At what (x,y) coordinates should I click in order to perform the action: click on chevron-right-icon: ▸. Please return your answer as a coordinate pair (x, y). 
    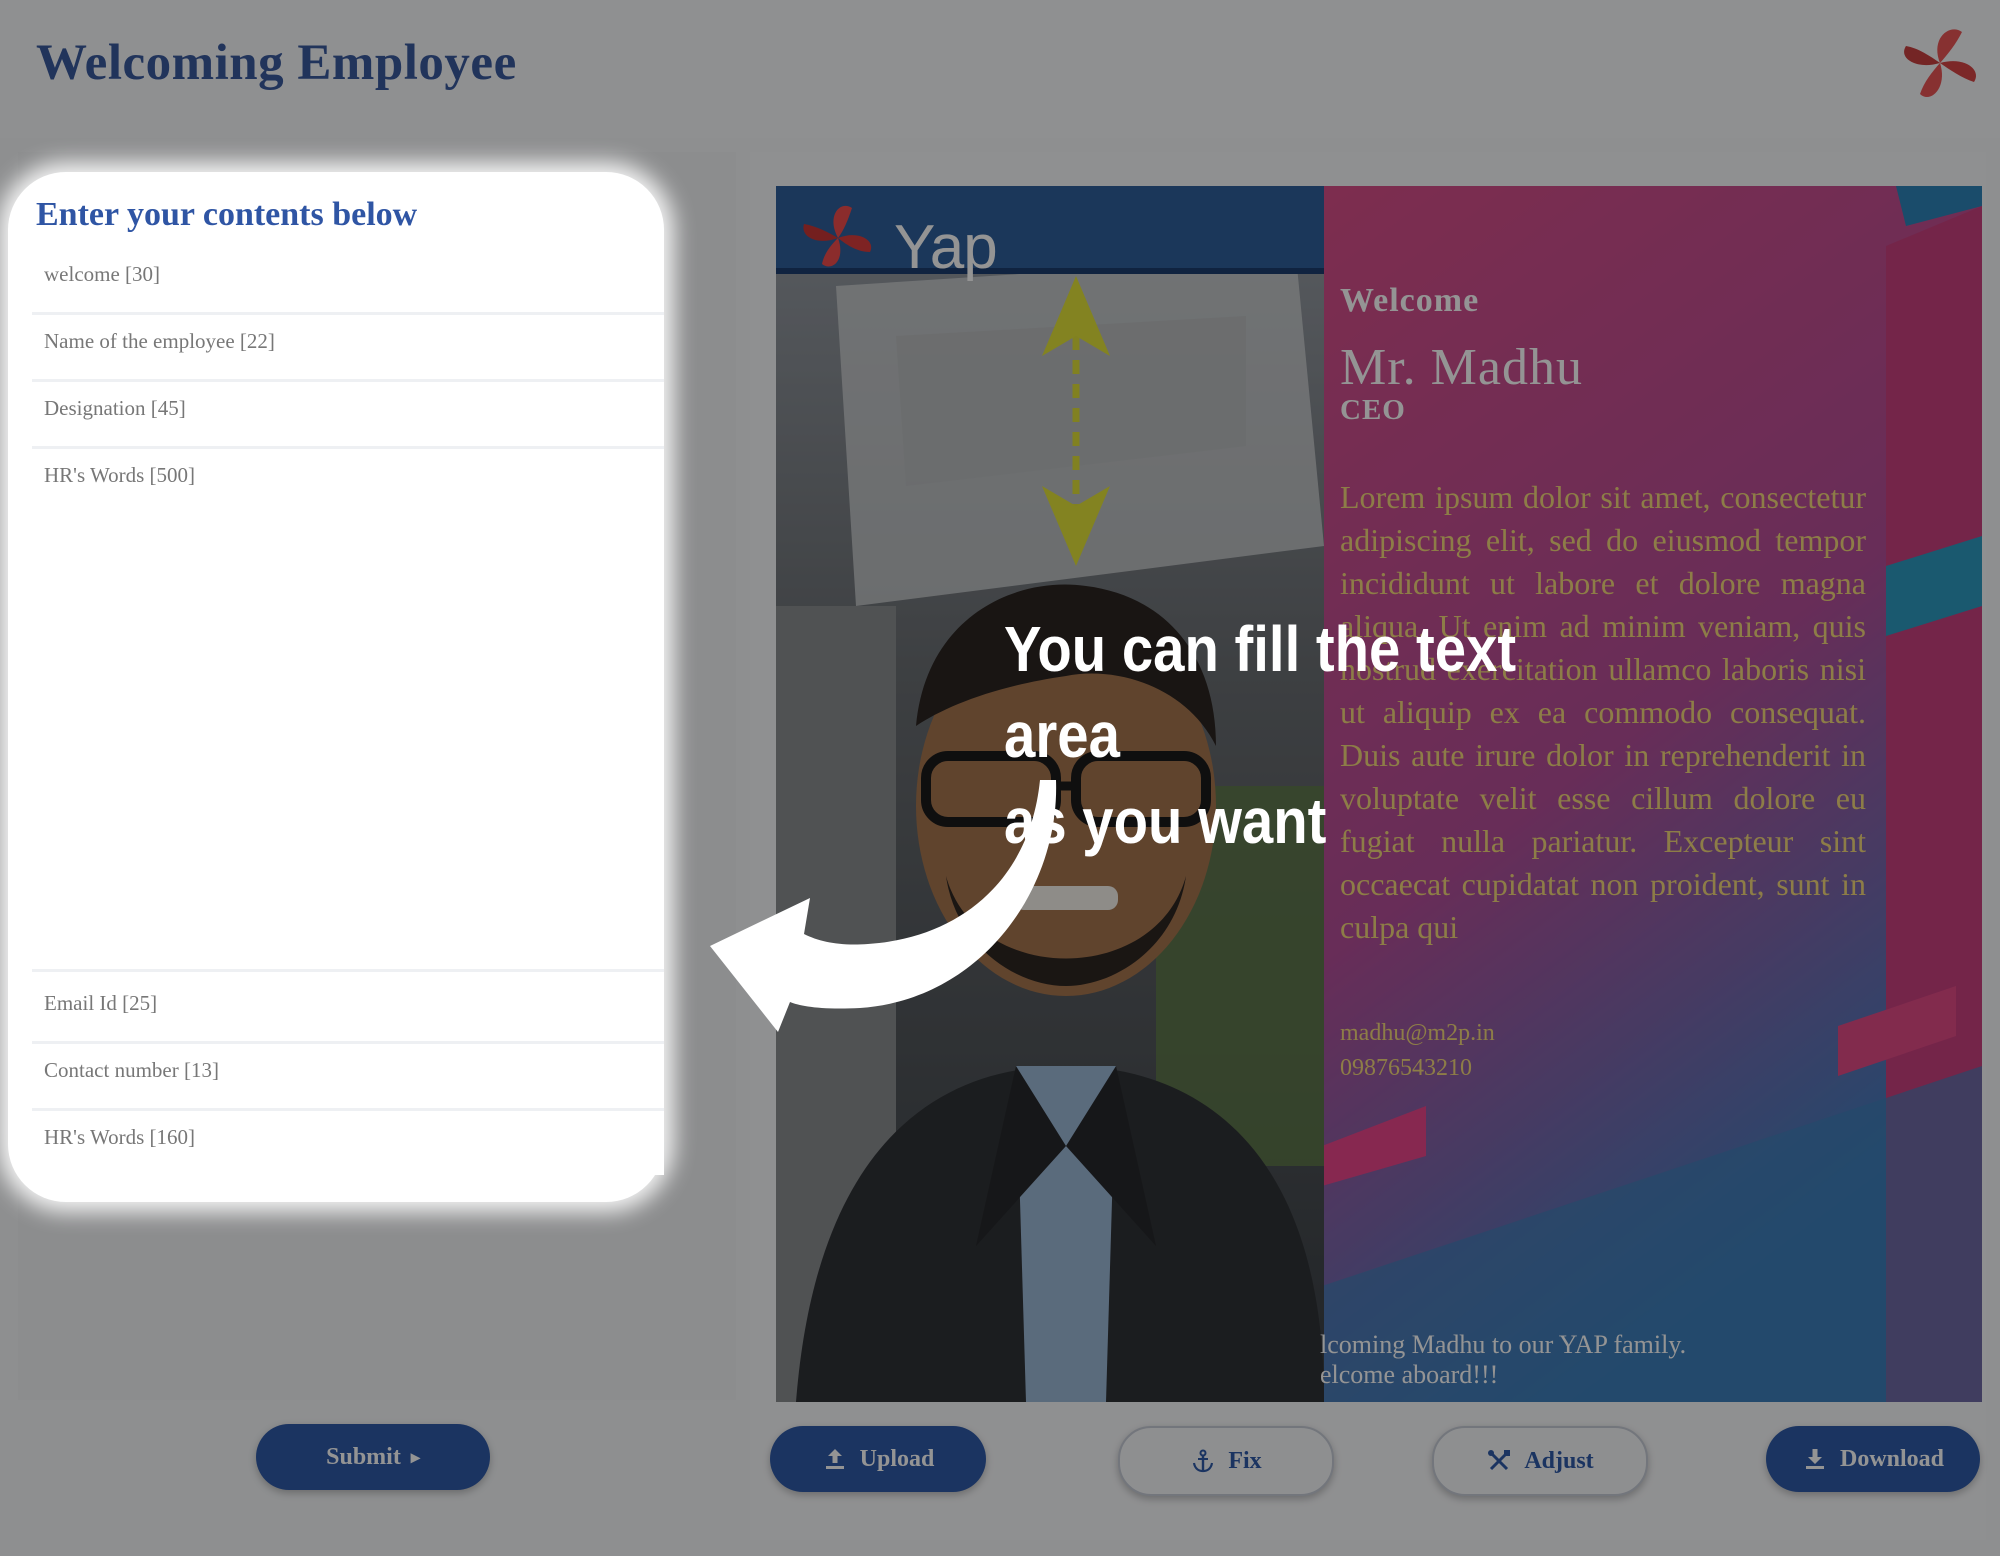
    Looking at the image, I should click on (415, 1456).